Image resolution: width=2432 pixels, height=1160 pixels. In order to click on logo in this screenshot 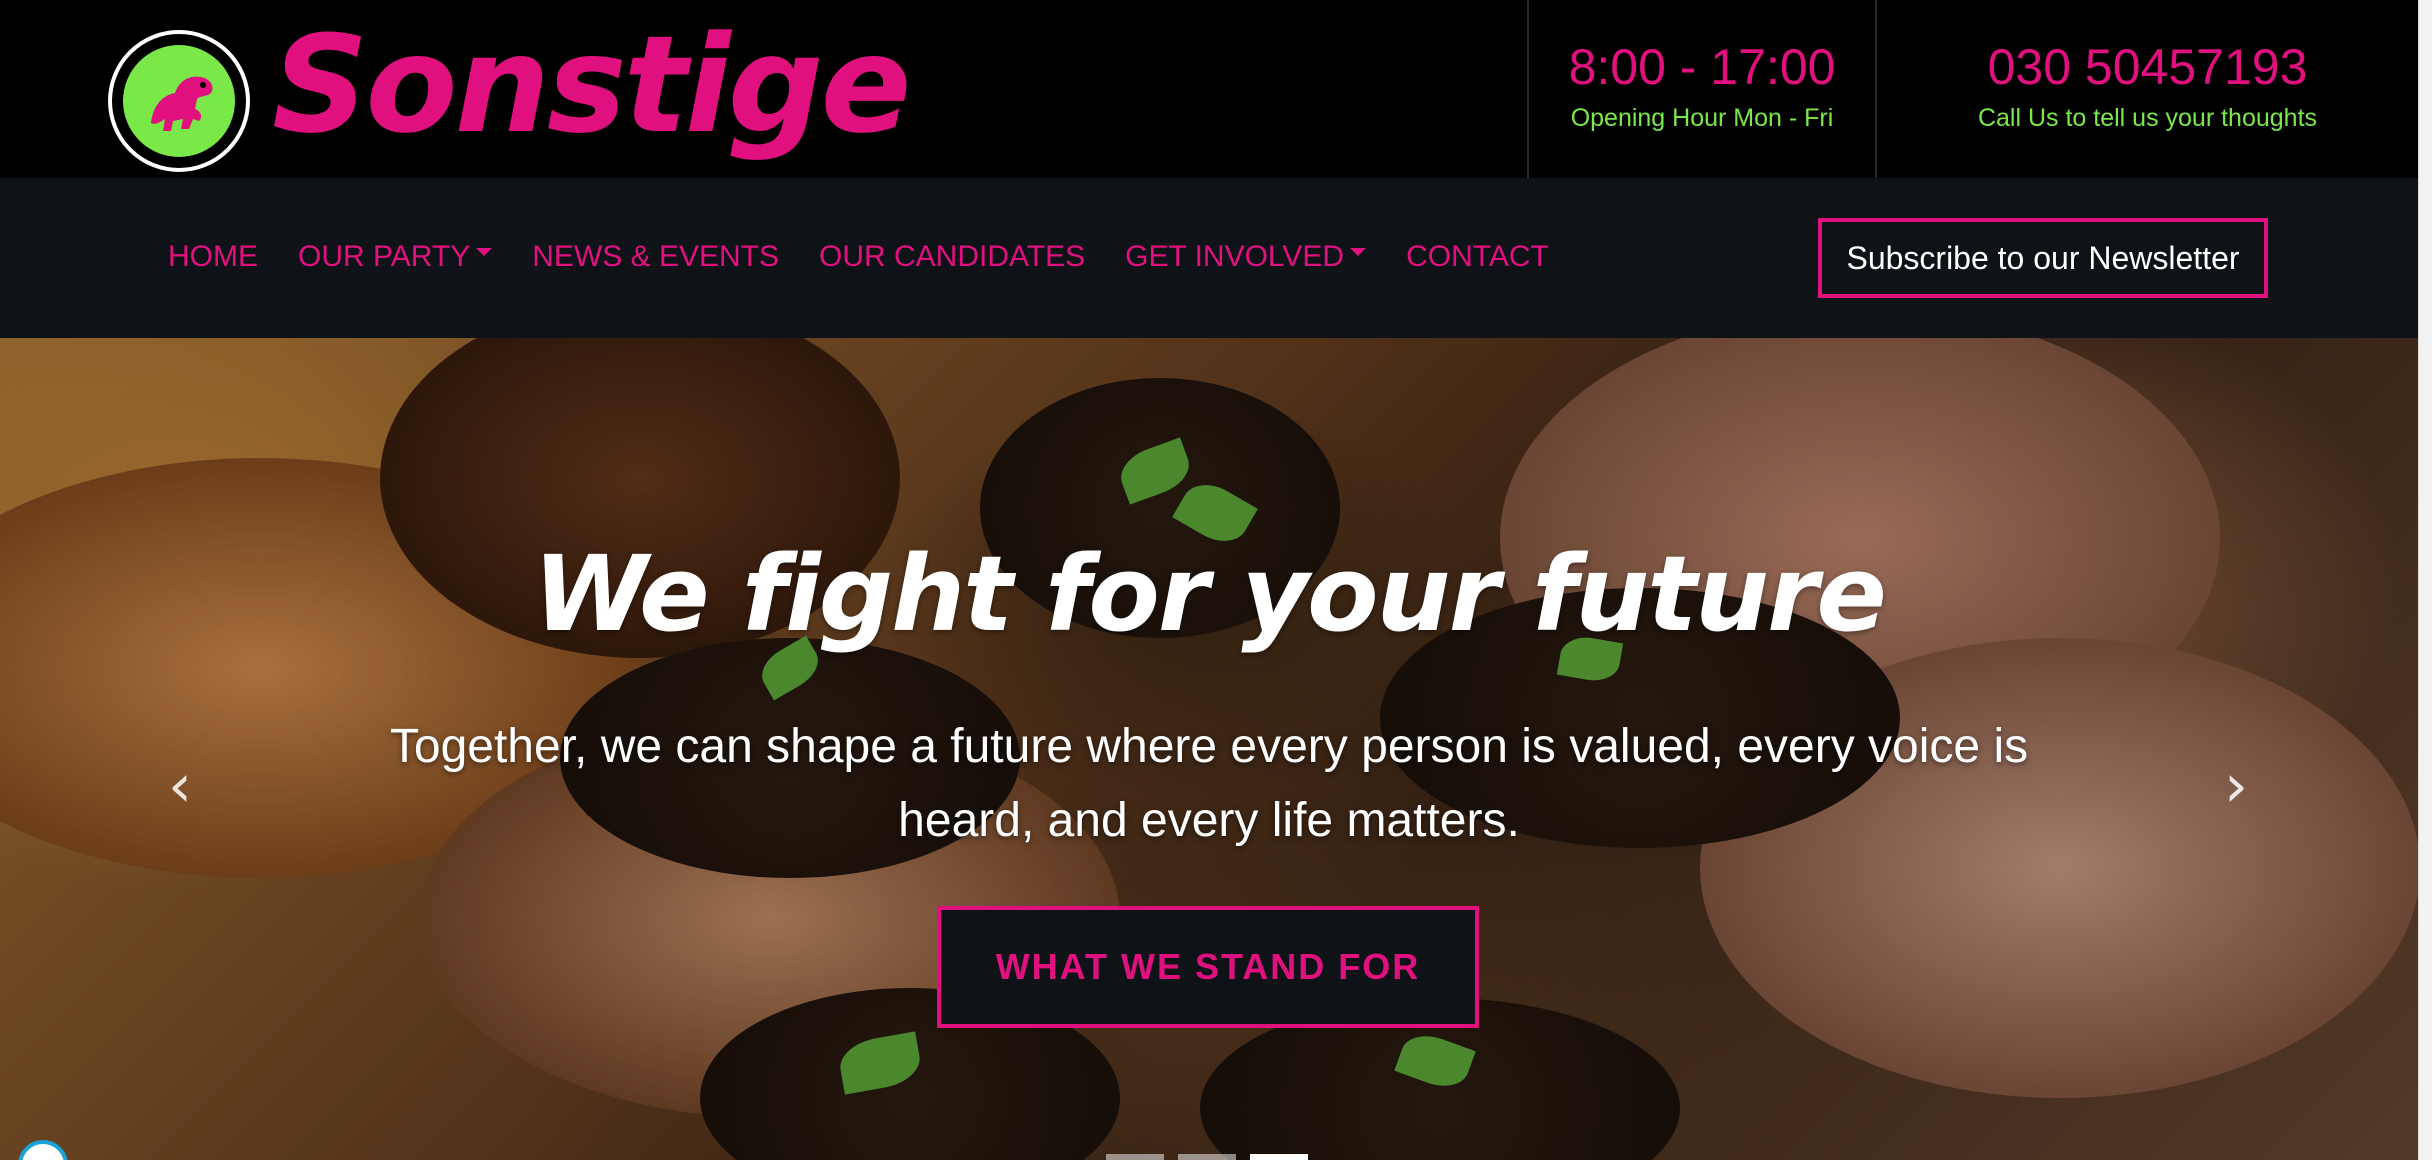, I will do `click(179, 101)`.